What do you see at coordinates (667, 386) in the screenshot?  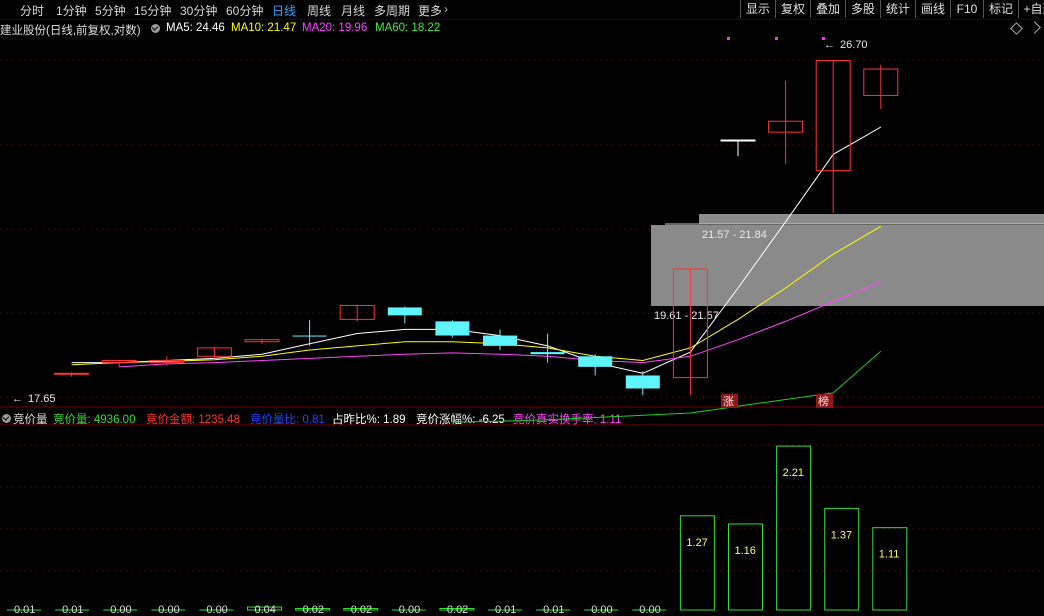 I see `ma60-line` at bounding box center [667, 386].